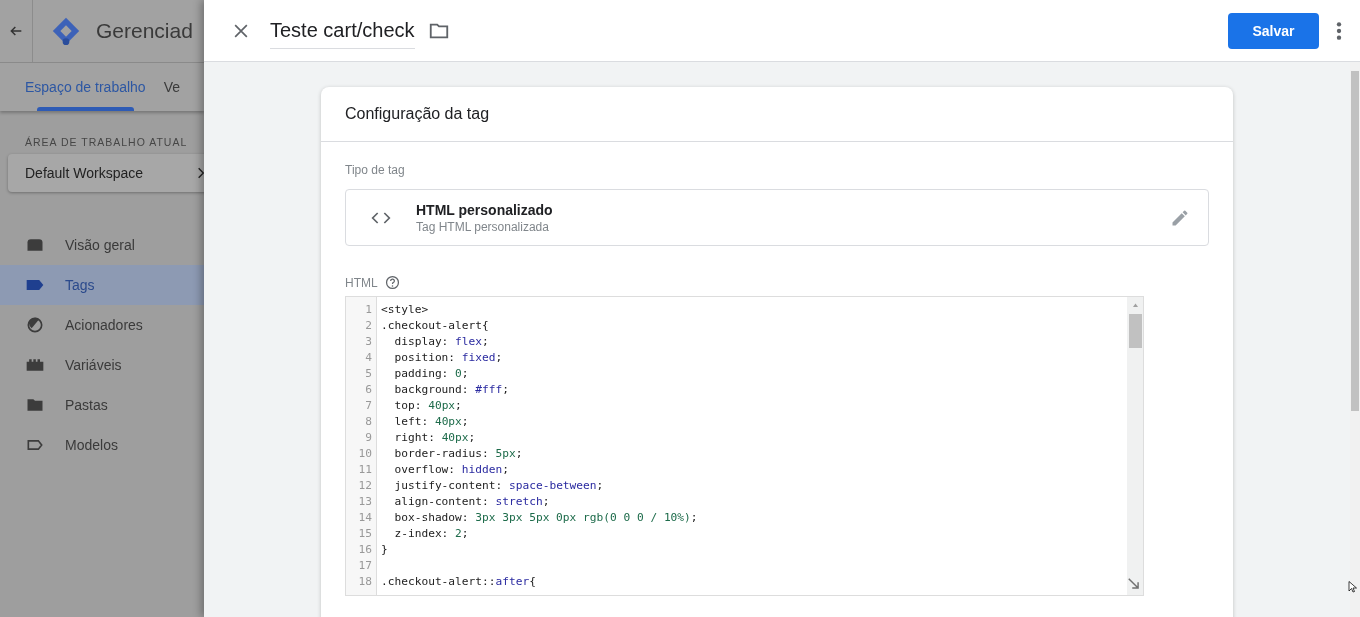 The image size is (1360, 617). I want to click on field-label: HTML, so click(361, 282).